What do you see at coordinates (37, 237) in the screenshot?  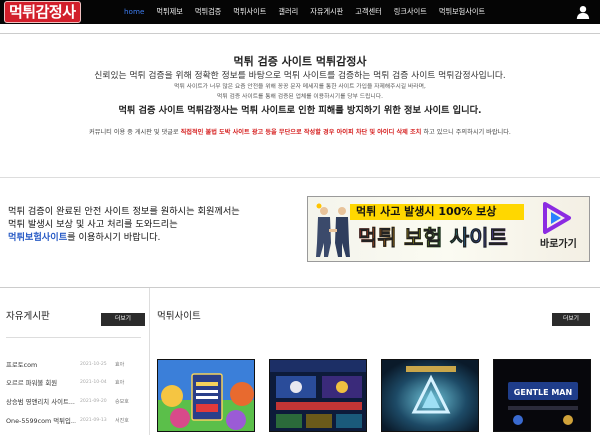 I see `insurance-site-link: 먹튀보험사이트` at bounding box center [37, 237].